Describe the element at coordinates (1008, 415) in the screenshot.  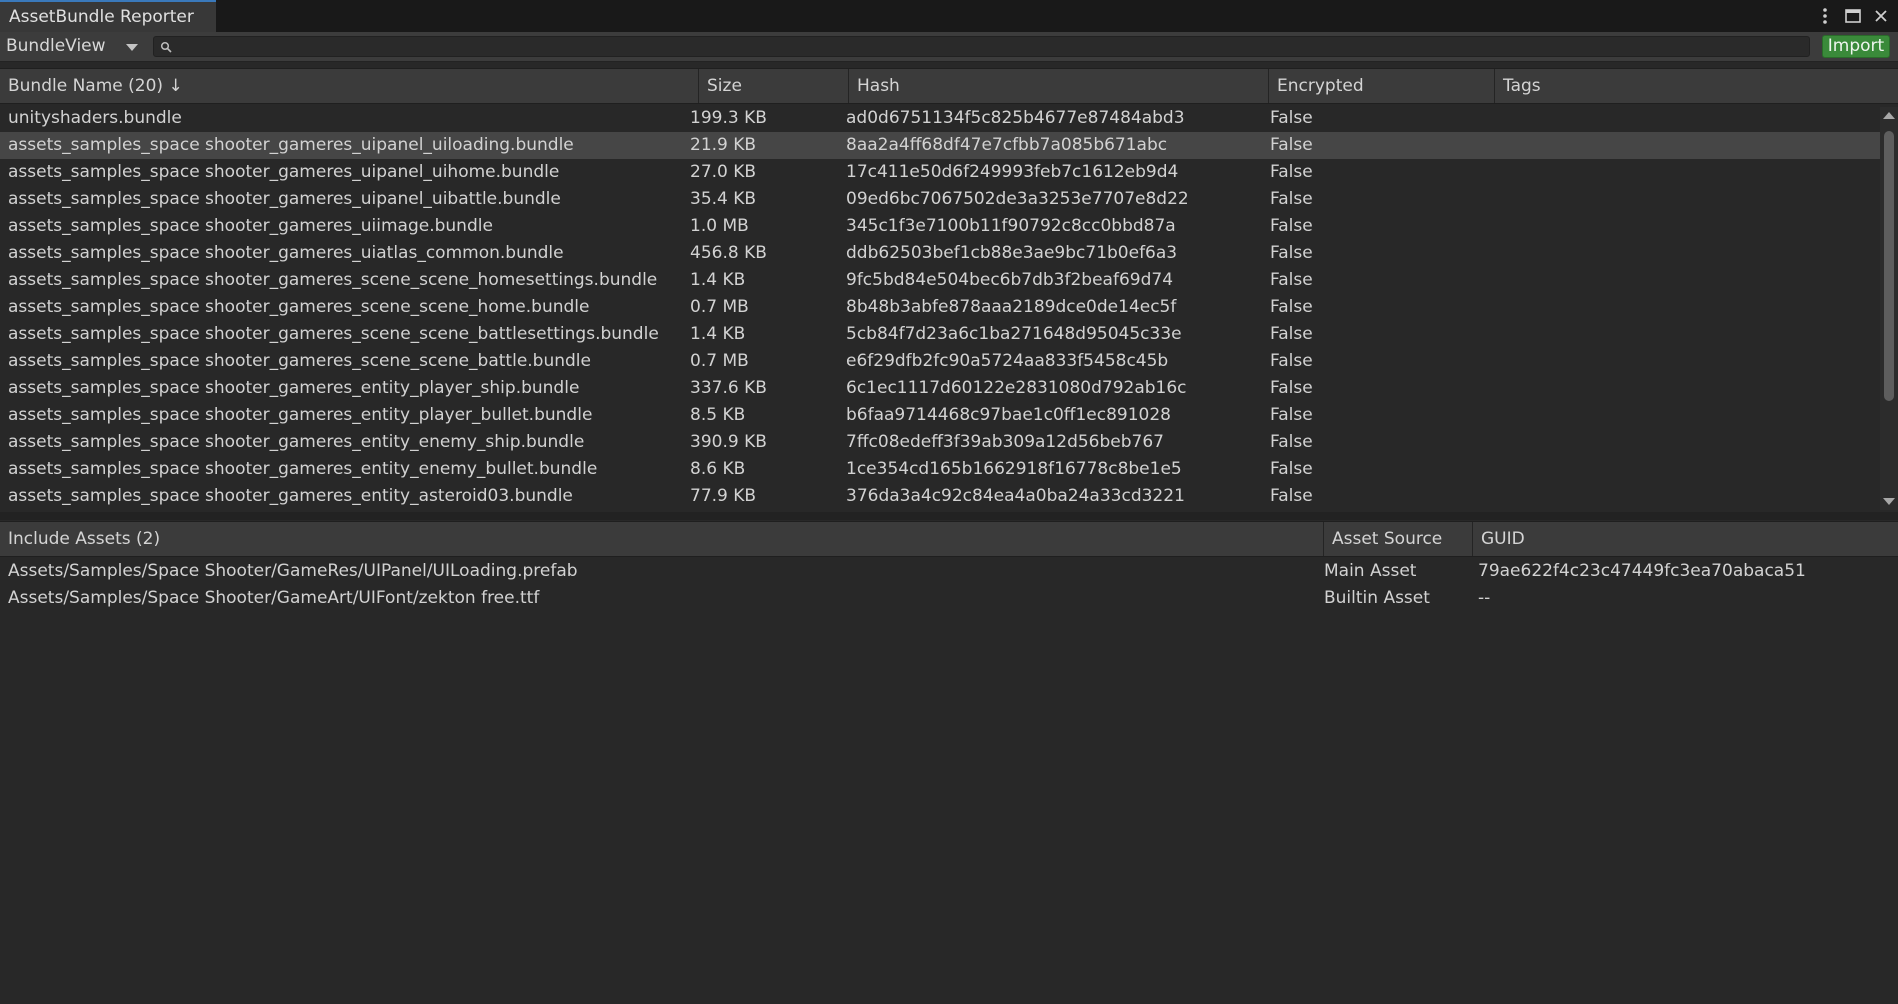
I see `cell-hash: b6faa9714468c97bae1c0ff1ec891028` at that location.